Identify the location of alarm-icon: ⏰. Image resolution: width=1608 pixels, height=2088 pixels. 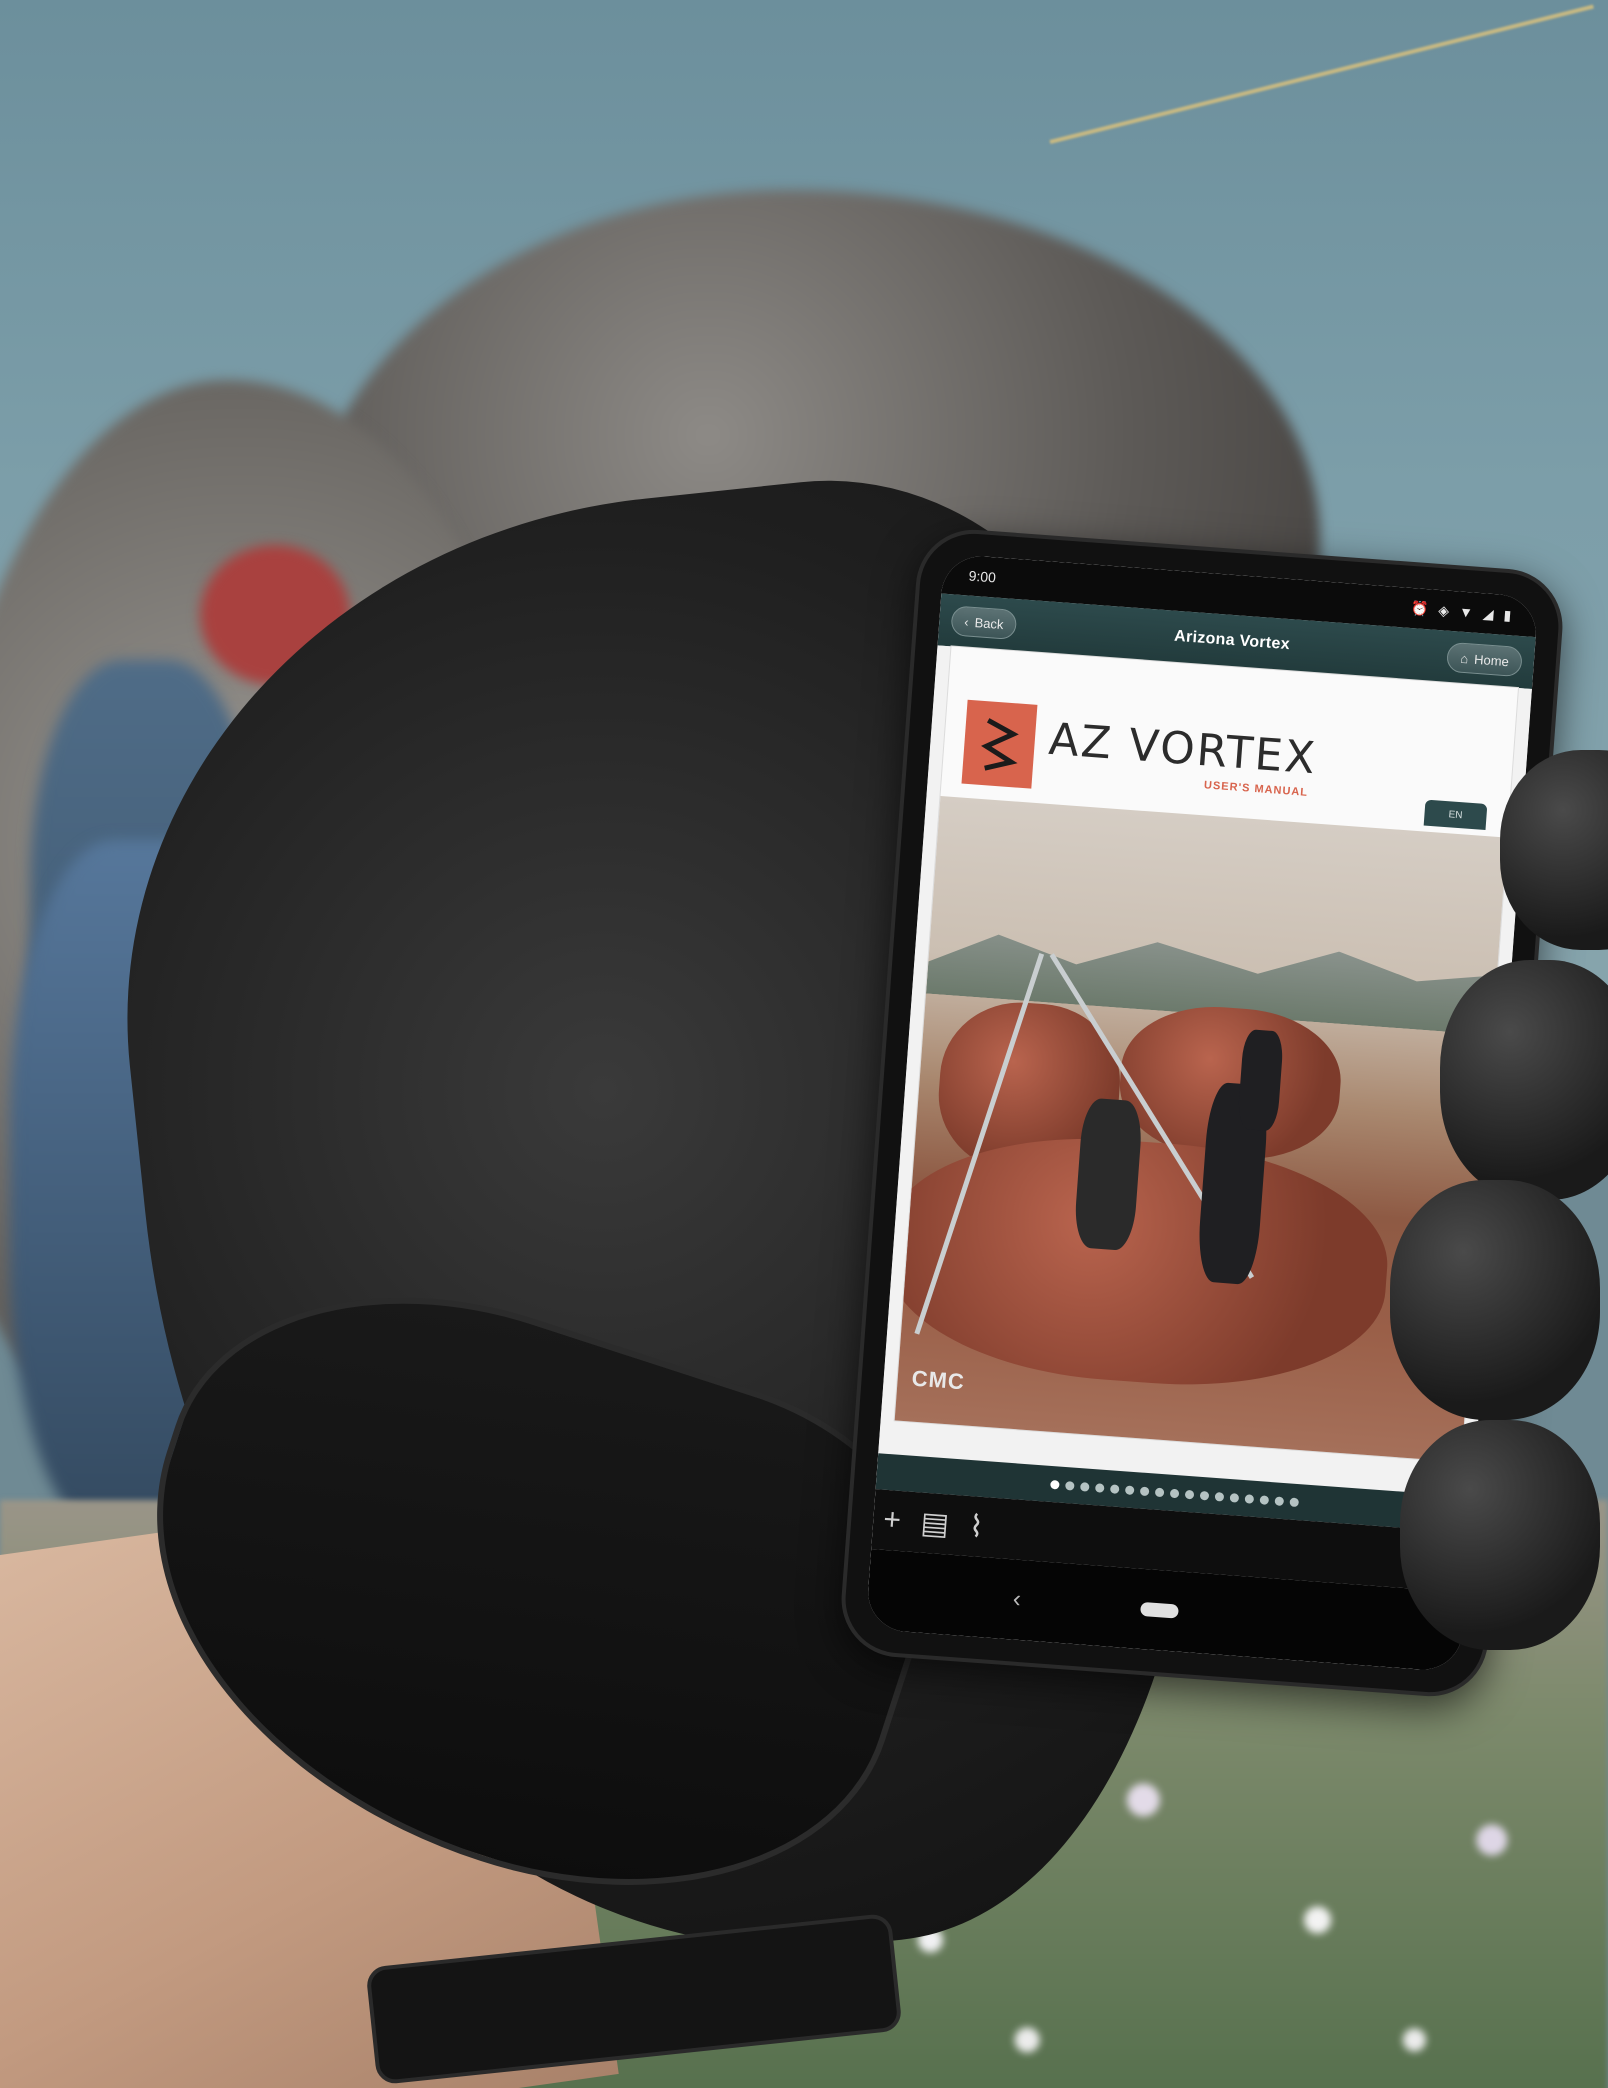
(1419, 608).